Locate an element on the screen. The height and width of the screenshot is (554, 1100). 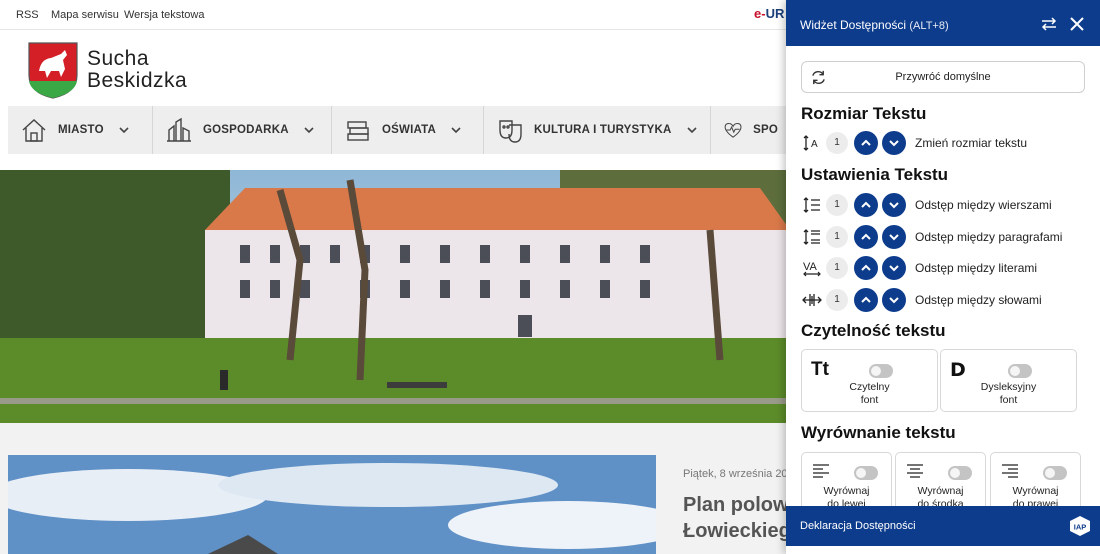
nav-item-oswiata: OŚWIATA is located at coordinates (408, 130).